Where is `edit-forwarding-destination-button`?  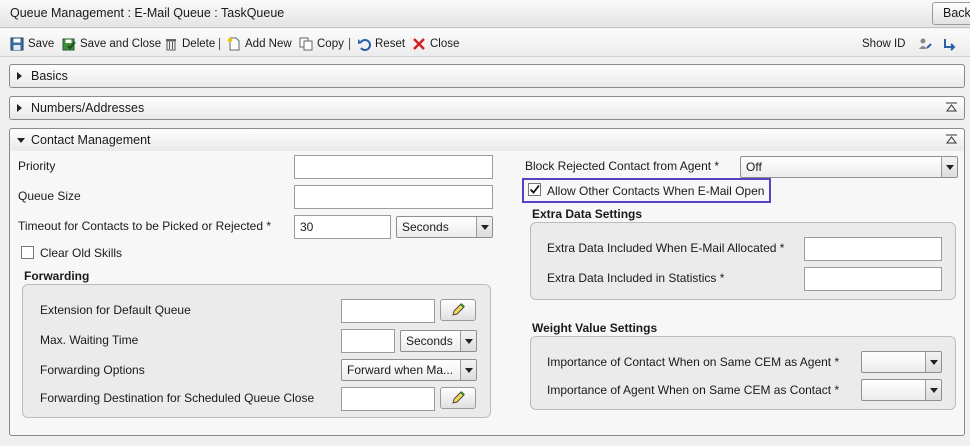
edit-forwarding-destination-button is located at coordinates (458, 398).